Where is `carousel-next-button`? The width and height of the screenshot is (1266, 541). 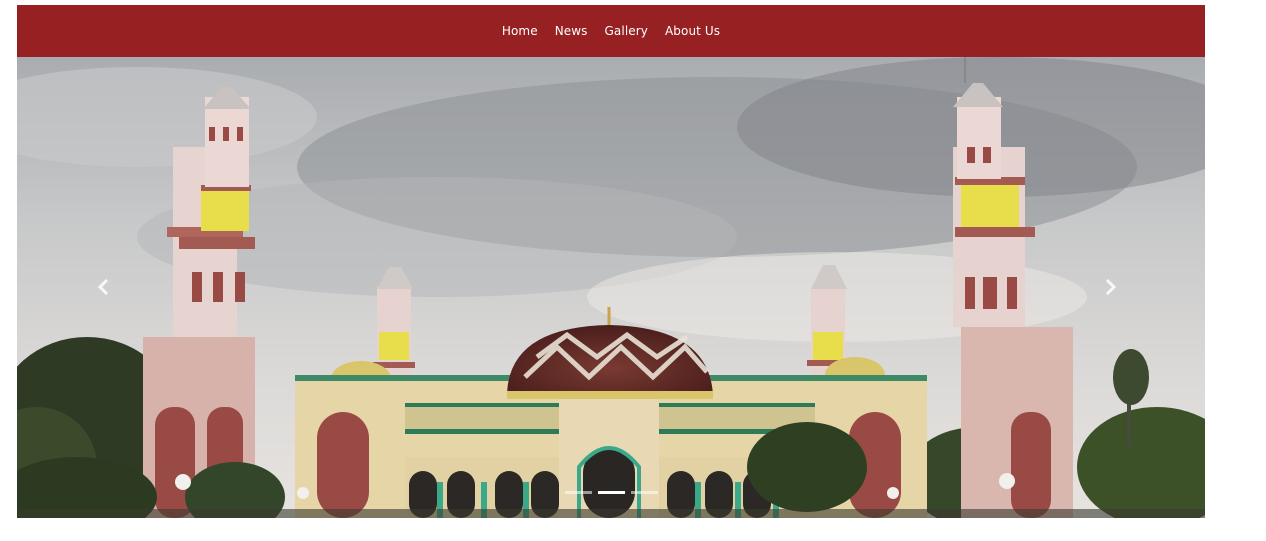 carousel-next-button is located at coordinates (1111, 287).